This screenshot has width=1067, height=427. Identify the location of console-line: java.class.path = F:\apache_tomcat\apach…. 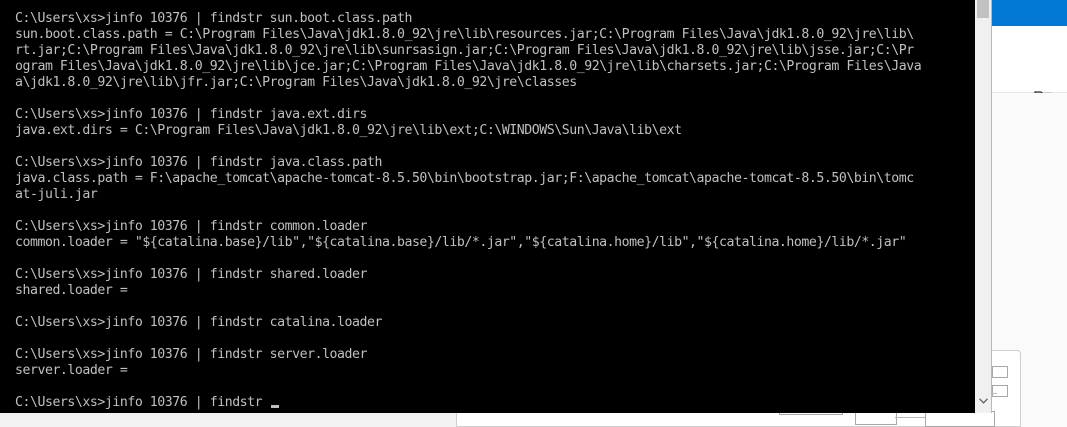
(495, 179).